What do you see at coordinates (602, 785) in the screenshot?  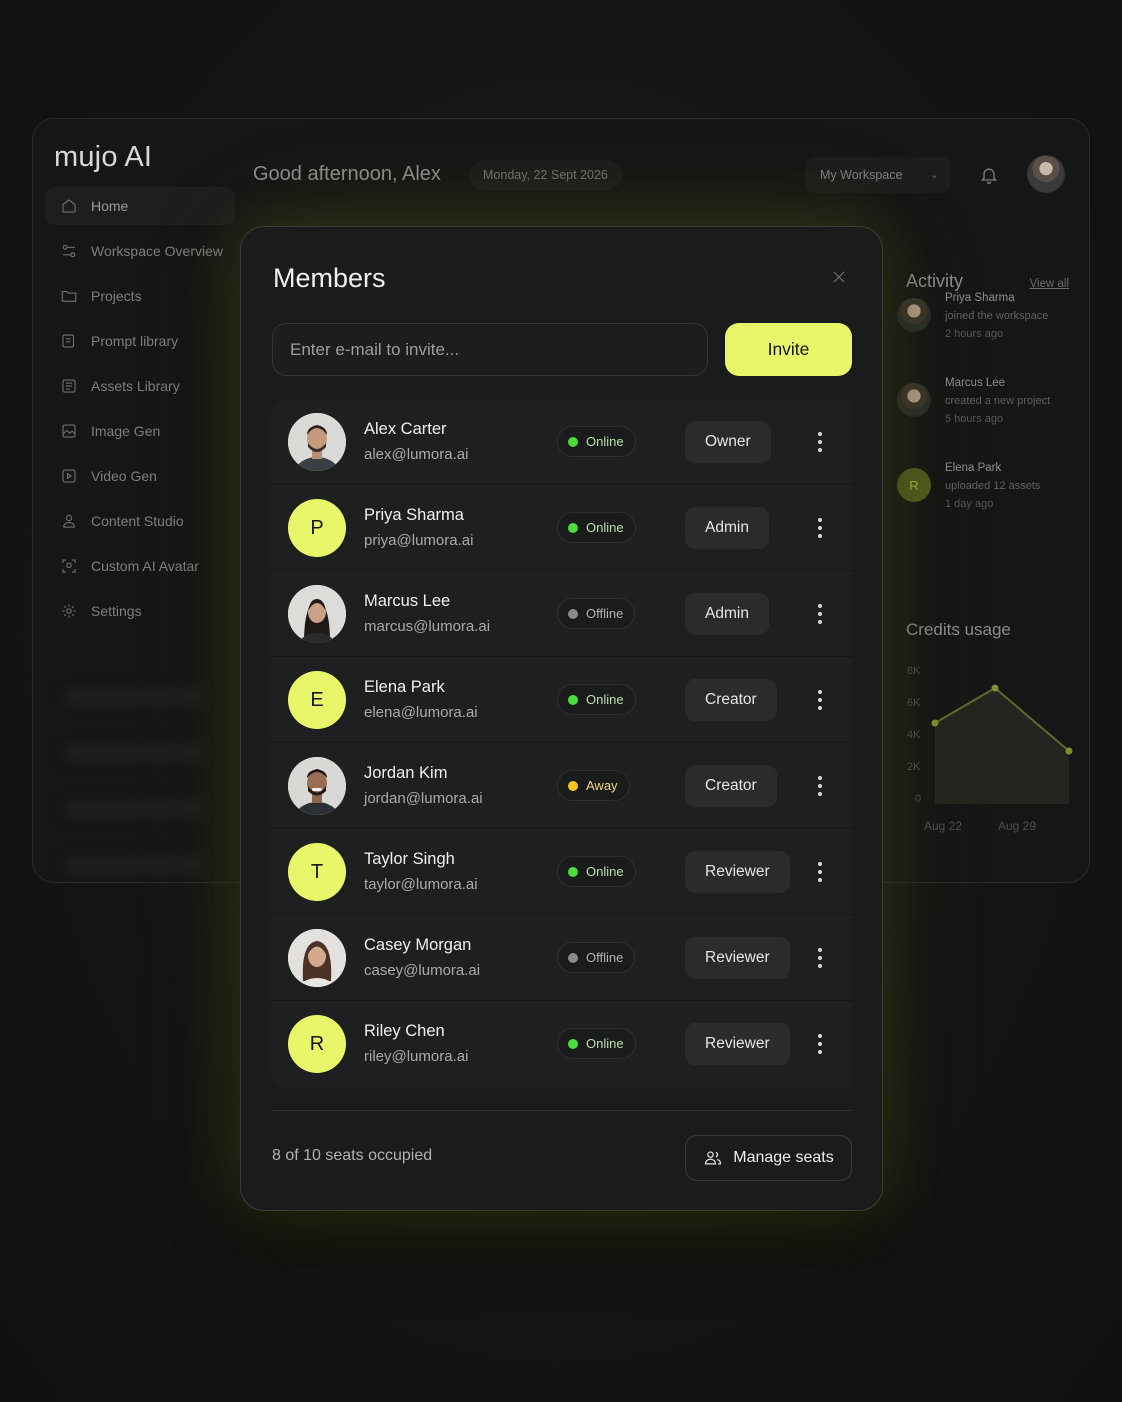 I see `status-label: Away` at bounding box center [602, 785].